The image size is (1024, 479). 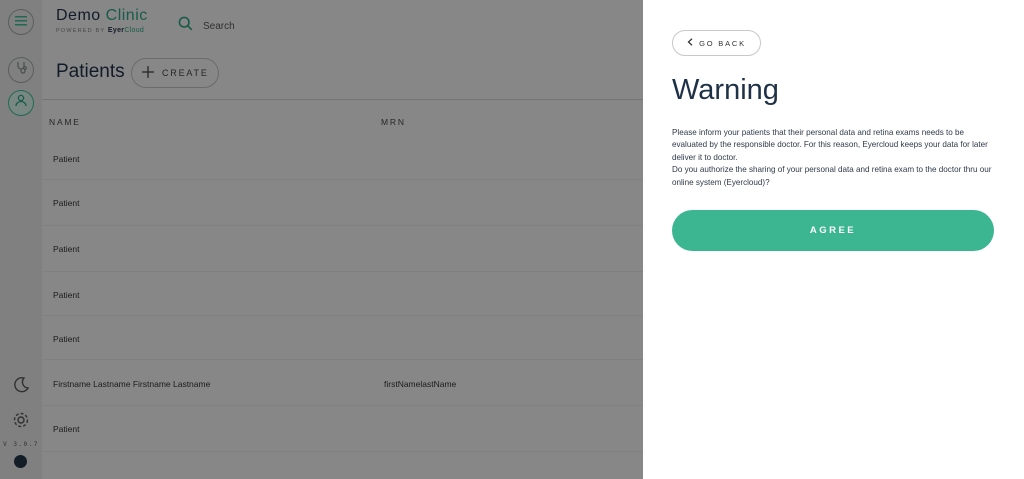 What do you see at coordinates (722, 43) in the screenshot?
I see `go-back-label: GO BACK` at bounding box center [722, 43].